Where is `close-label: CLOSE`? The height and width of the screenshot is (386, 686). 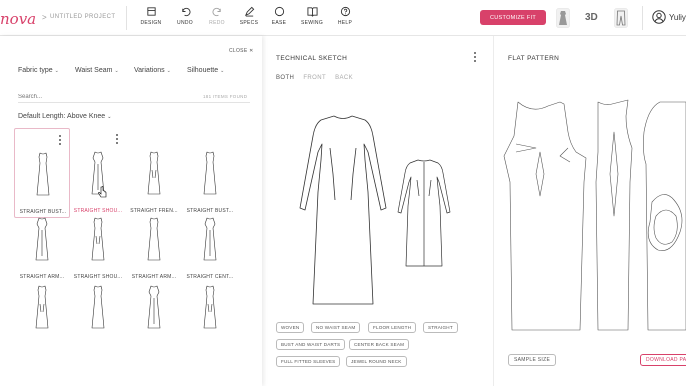
close-label: CLOSE is located at coordinates (238, 51).